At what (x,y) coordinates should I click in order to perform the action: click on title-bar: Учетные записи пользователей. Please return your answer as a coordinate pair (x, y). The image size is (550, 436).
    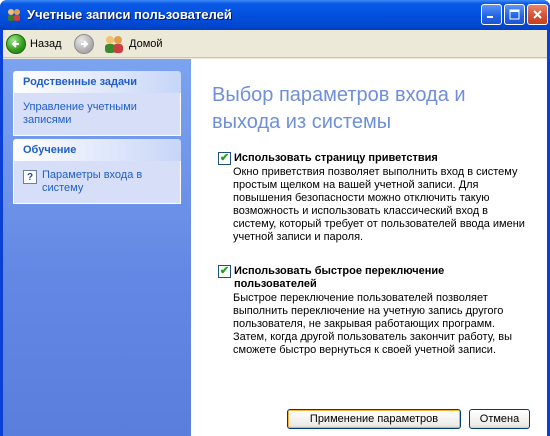
    Looking at the image, I should click on (275, 15).